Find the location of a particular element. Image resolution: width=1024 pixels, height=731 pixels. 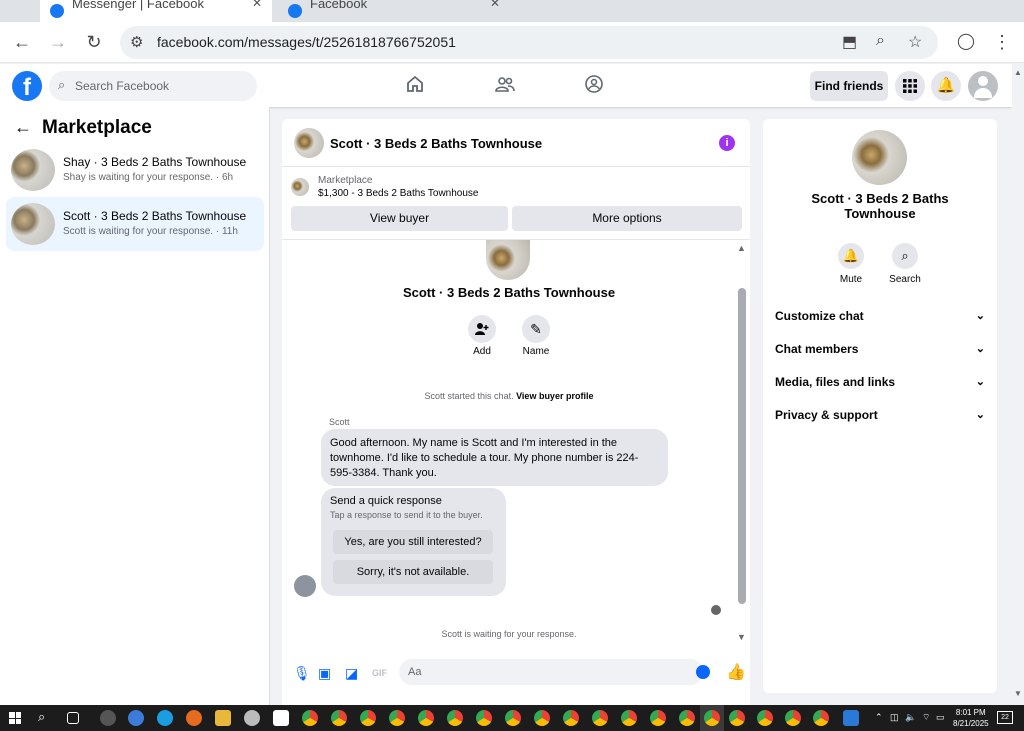

chat-scrollbar: ▲ ▼ is located at coordinates (742, 443).